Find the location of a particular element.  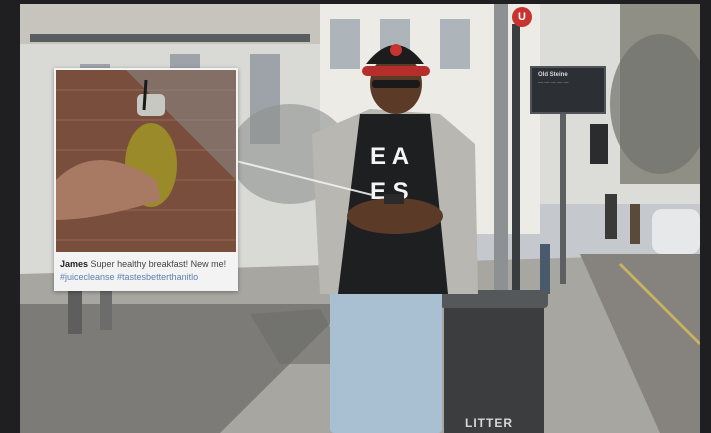

post-hashtags: #juicecleanse #tastesbetterthanitlo is located at coordinates (129, 277).